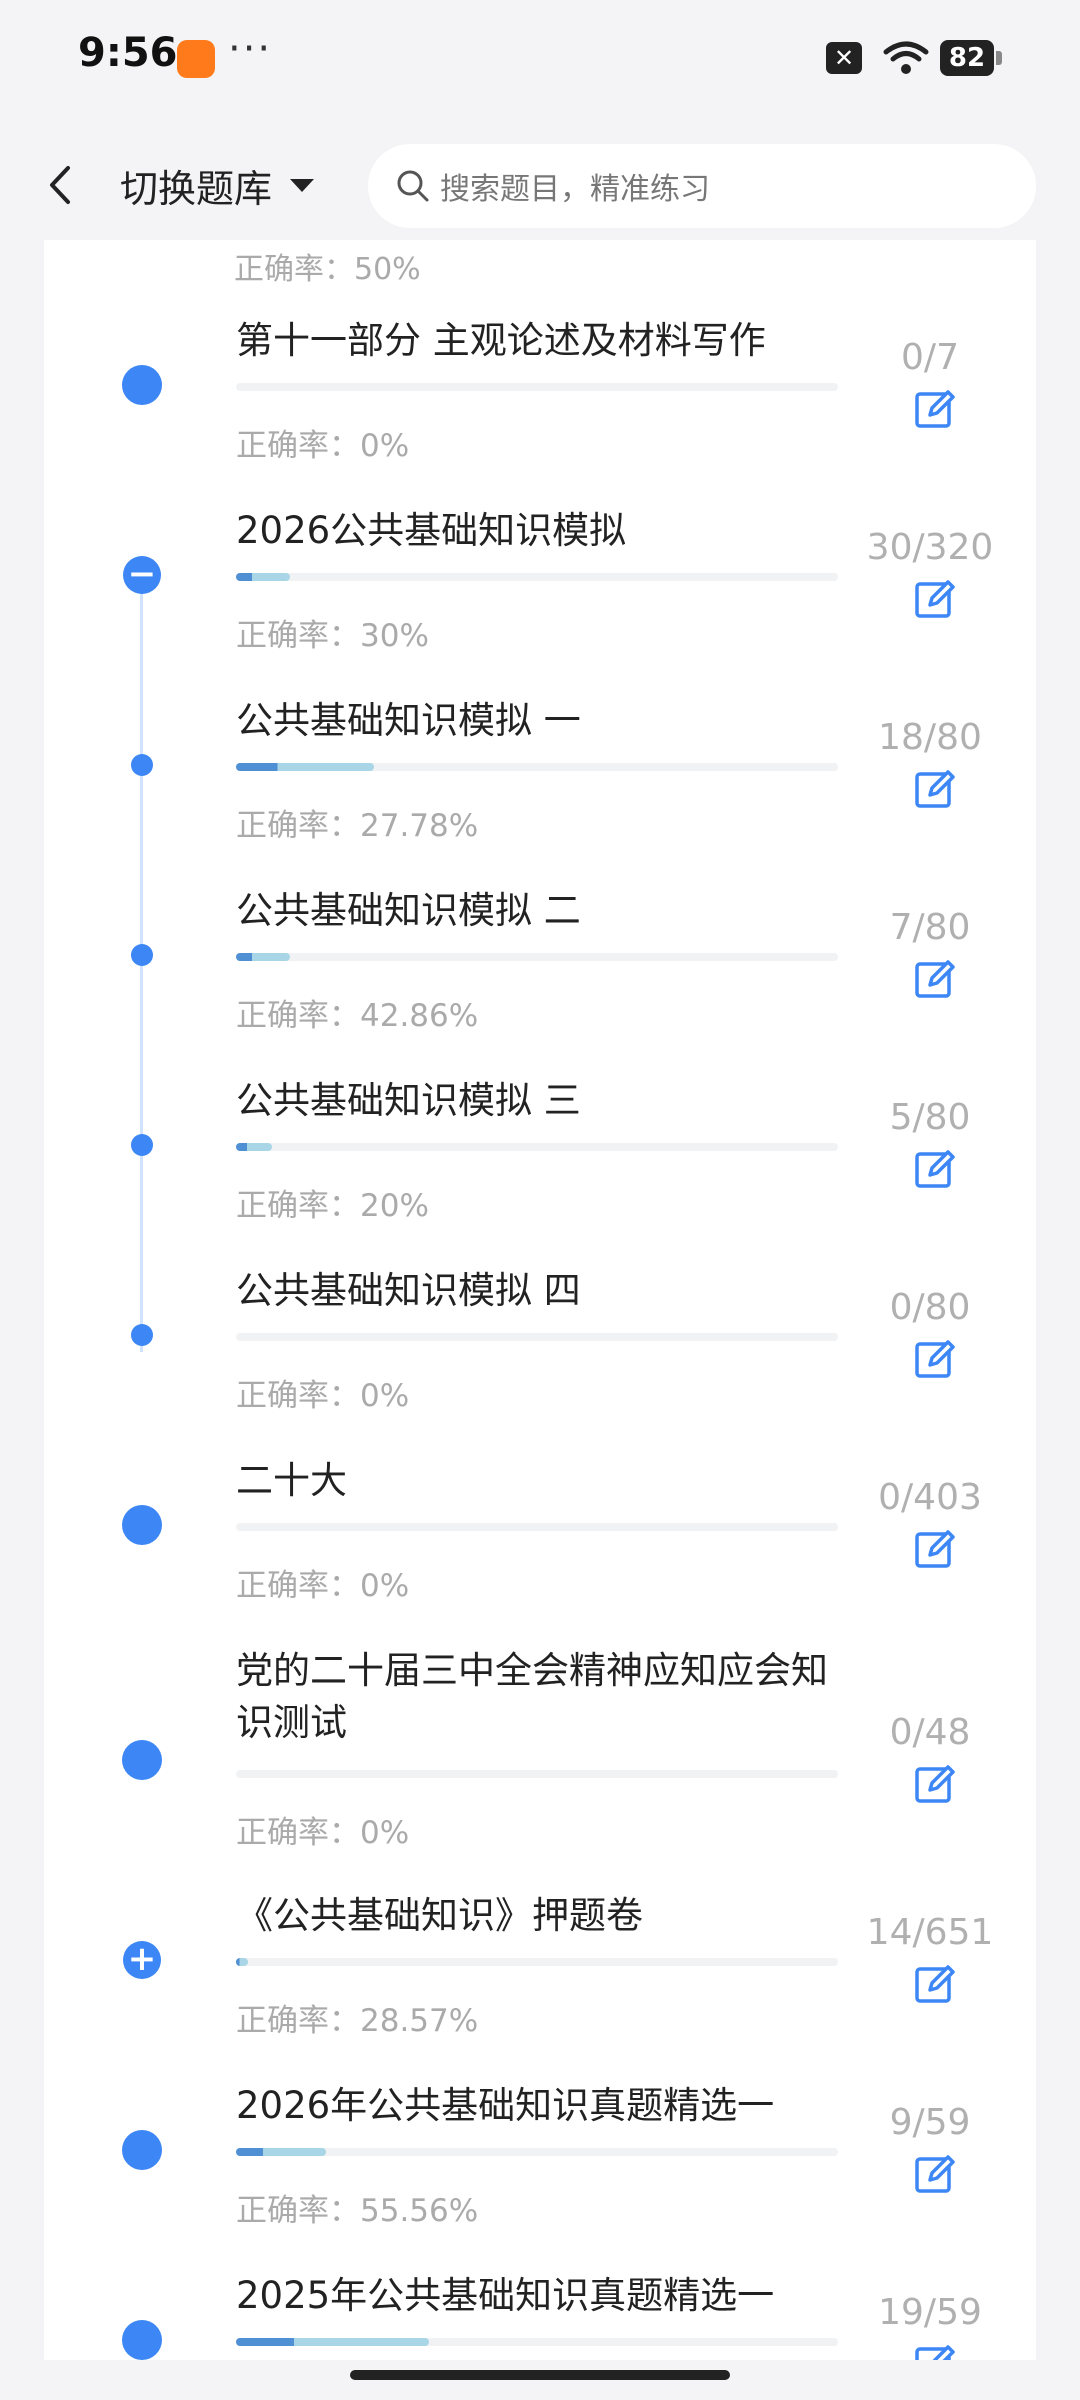 The width and height of the screenshot is (1080, 2400). What do you see at coordinates (540, 980) in the screenshot?
I see `list-item: 公共基础知识模拟 二 正确率：42.86% 7/80` at bounding box center [540, 980].